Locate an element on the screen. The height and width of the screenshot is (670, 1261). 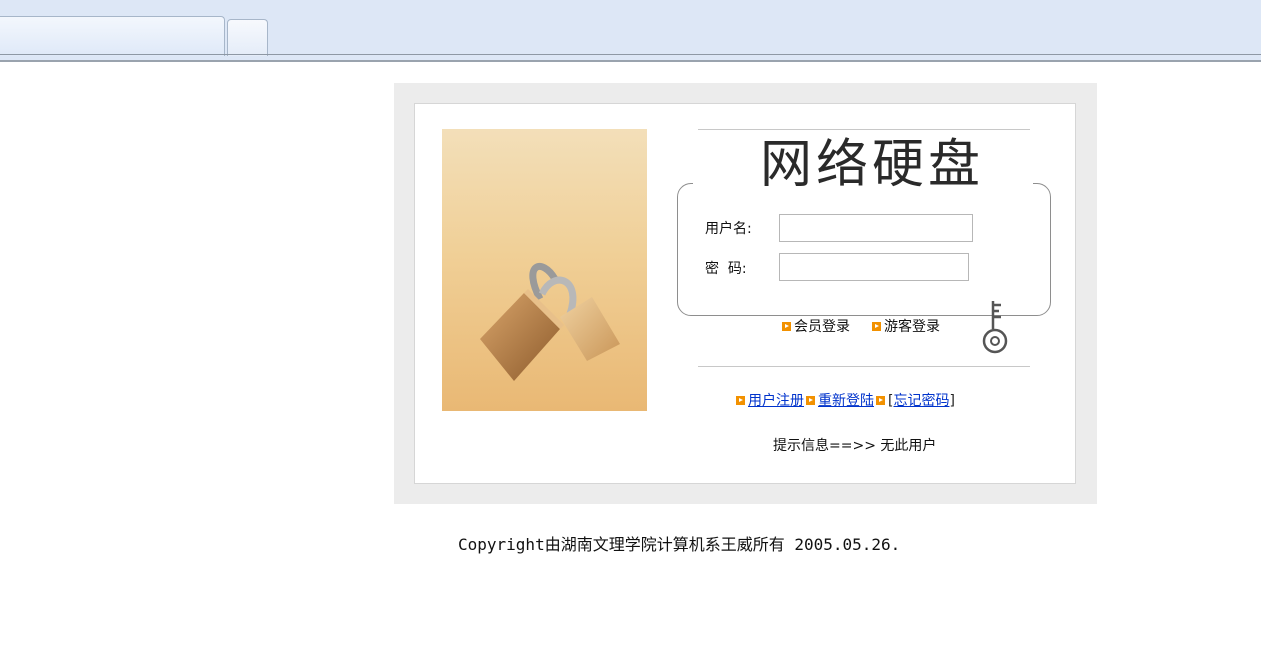
password-label: 密 码: is located at coordinates (726, 269).